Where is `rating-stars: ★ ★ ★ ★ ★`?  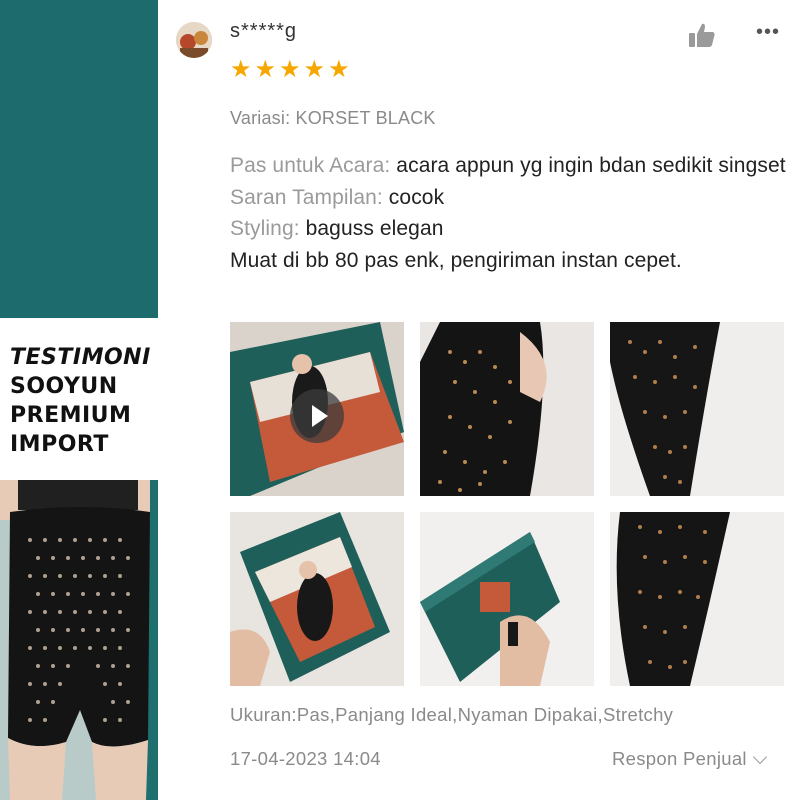 rating-stars: ★ ★ ★ ★ ★ is located at coordinates (290, 70).